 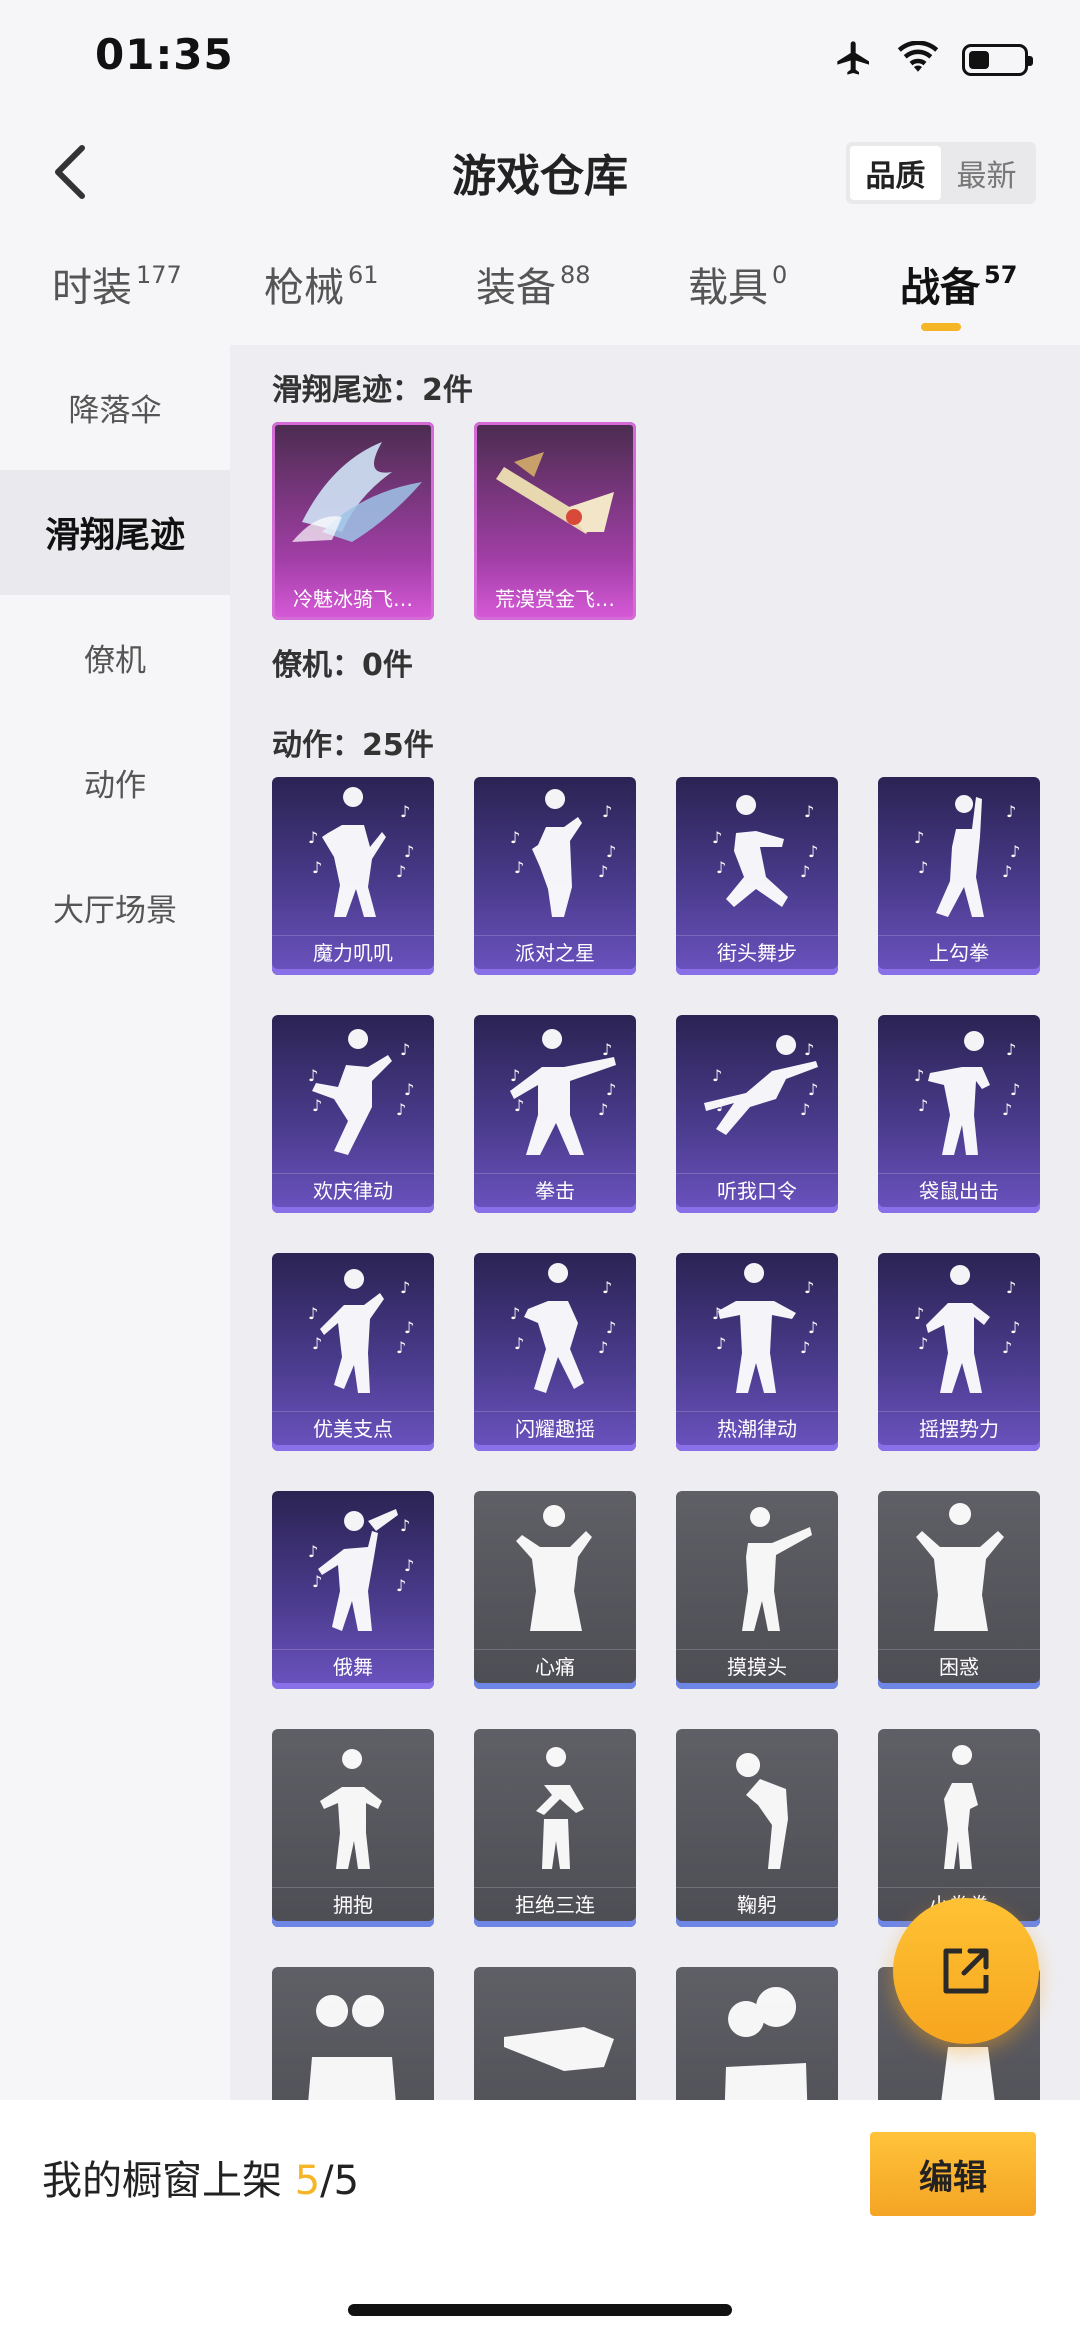 What do you see at coordinates (986, 173) in the screenshot?
I see `sort-option-newest: 最新` at bounding box center [986, 173].